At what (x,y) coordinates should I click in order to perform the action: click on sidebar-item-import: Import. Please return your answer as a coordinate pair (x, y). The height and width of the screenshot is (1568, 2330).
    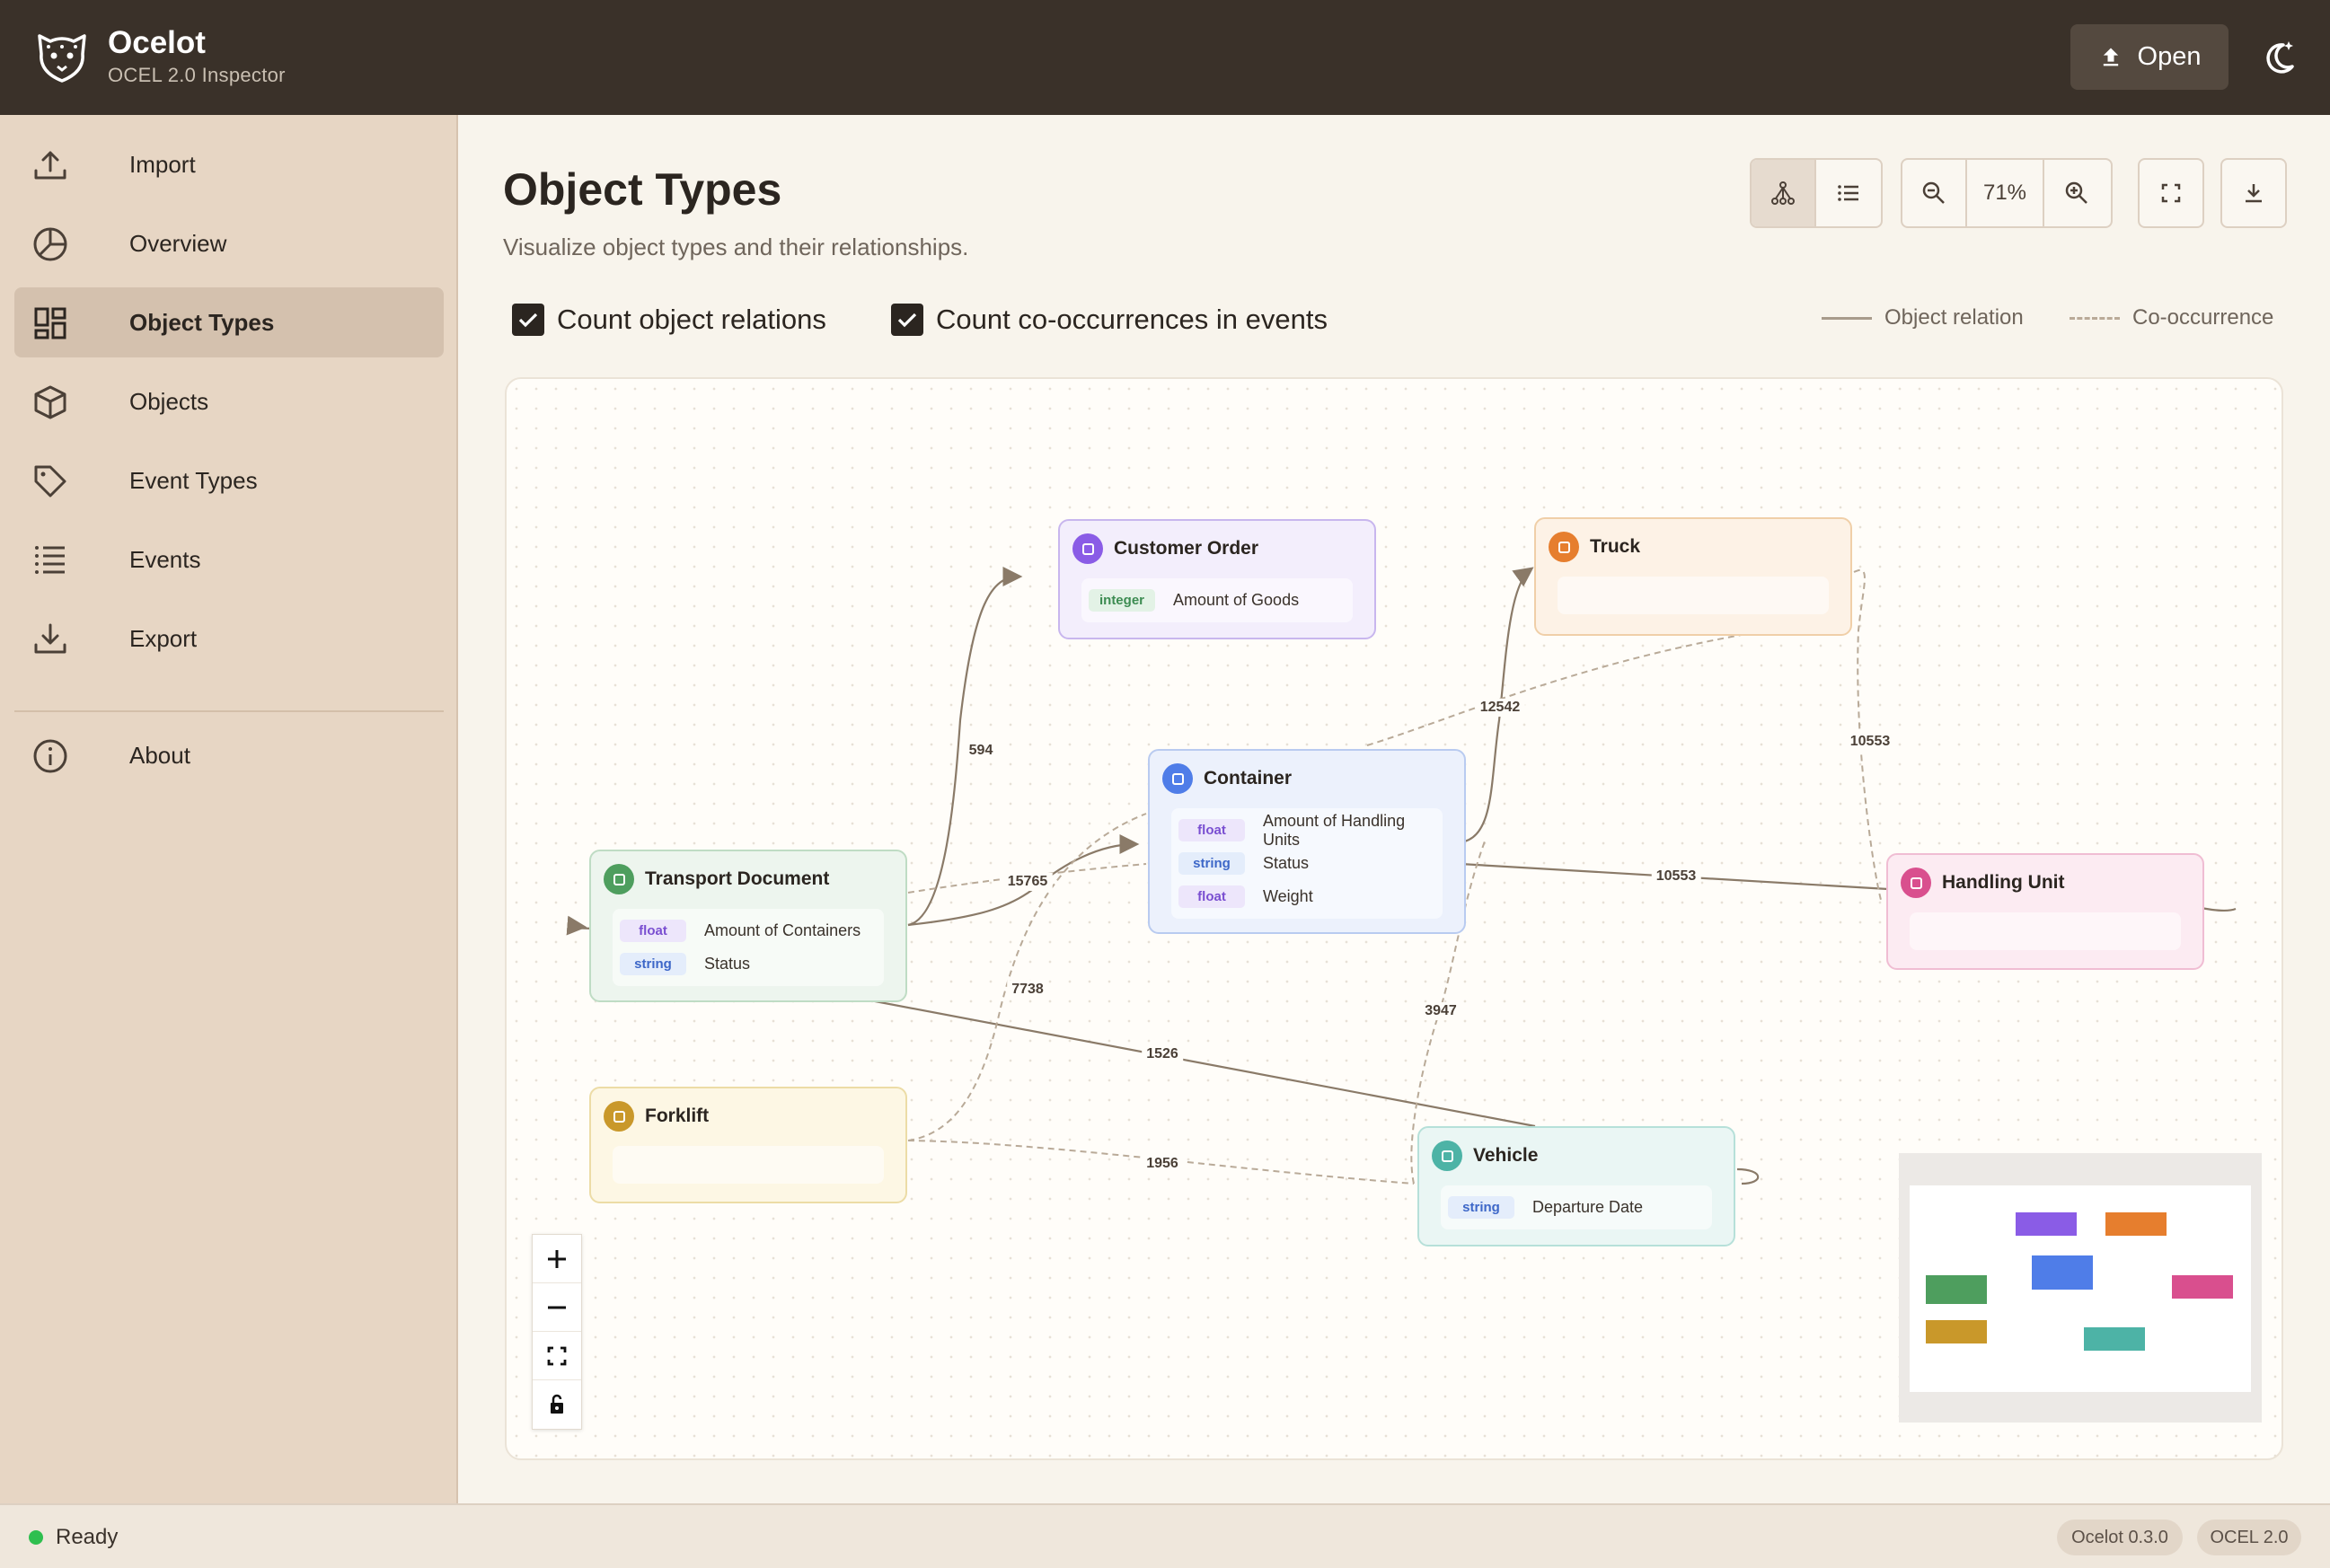
    Looking at the image, I should click on (229, 164).